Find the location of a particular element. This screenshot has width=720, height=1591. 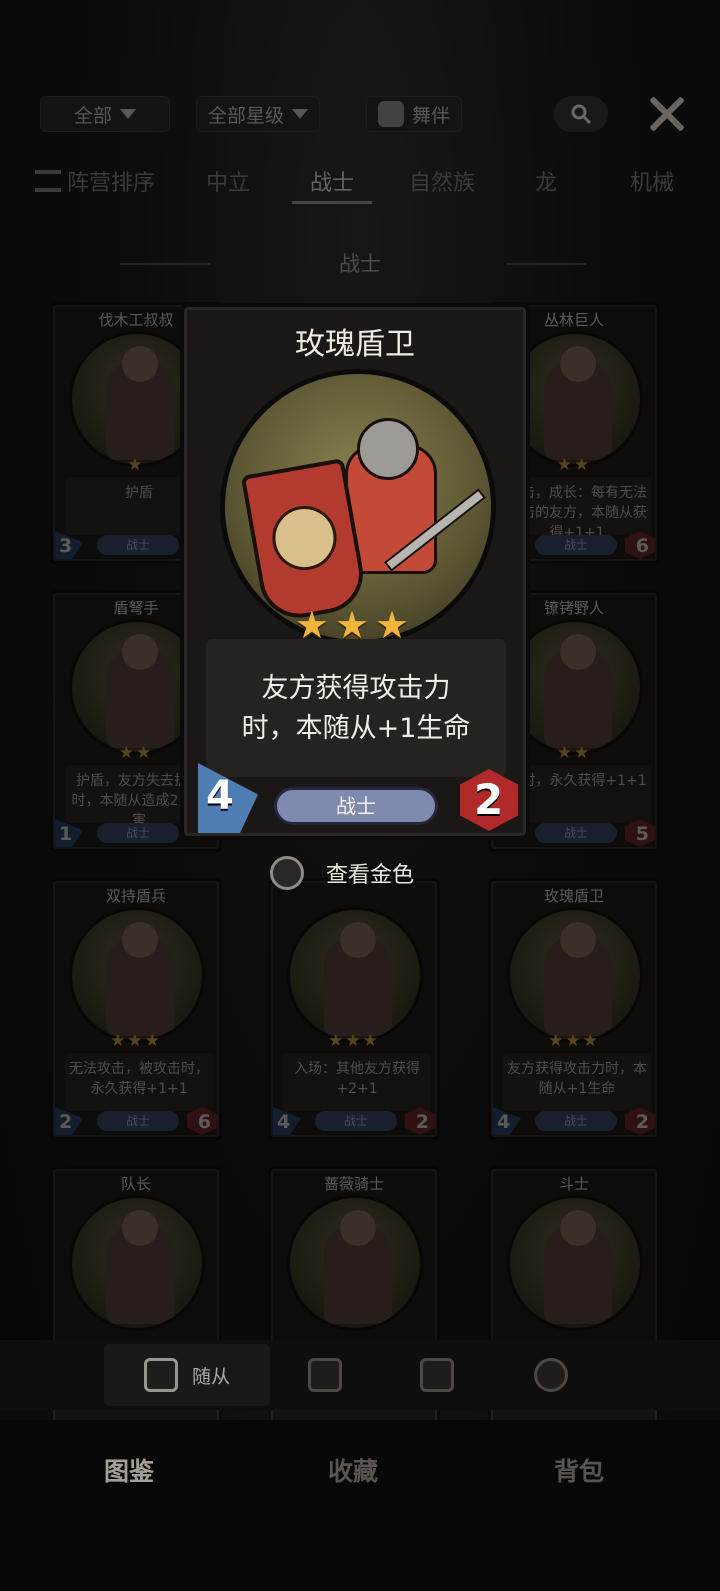

knight-helmet is located at coordinates (388, 449).